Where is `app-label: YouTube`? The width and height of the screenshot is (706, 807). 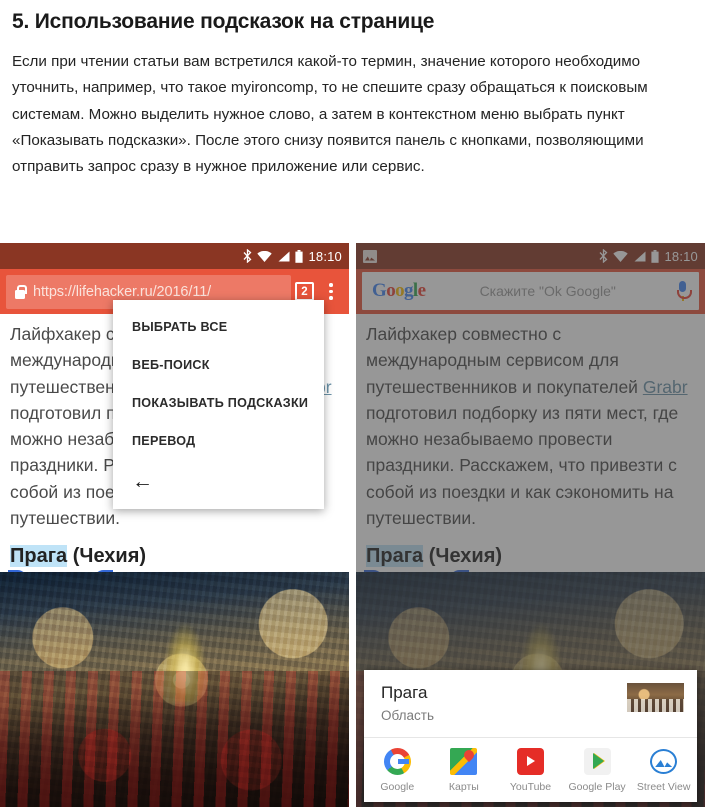 app-label: YouTube is located at coordinates (530, 787).